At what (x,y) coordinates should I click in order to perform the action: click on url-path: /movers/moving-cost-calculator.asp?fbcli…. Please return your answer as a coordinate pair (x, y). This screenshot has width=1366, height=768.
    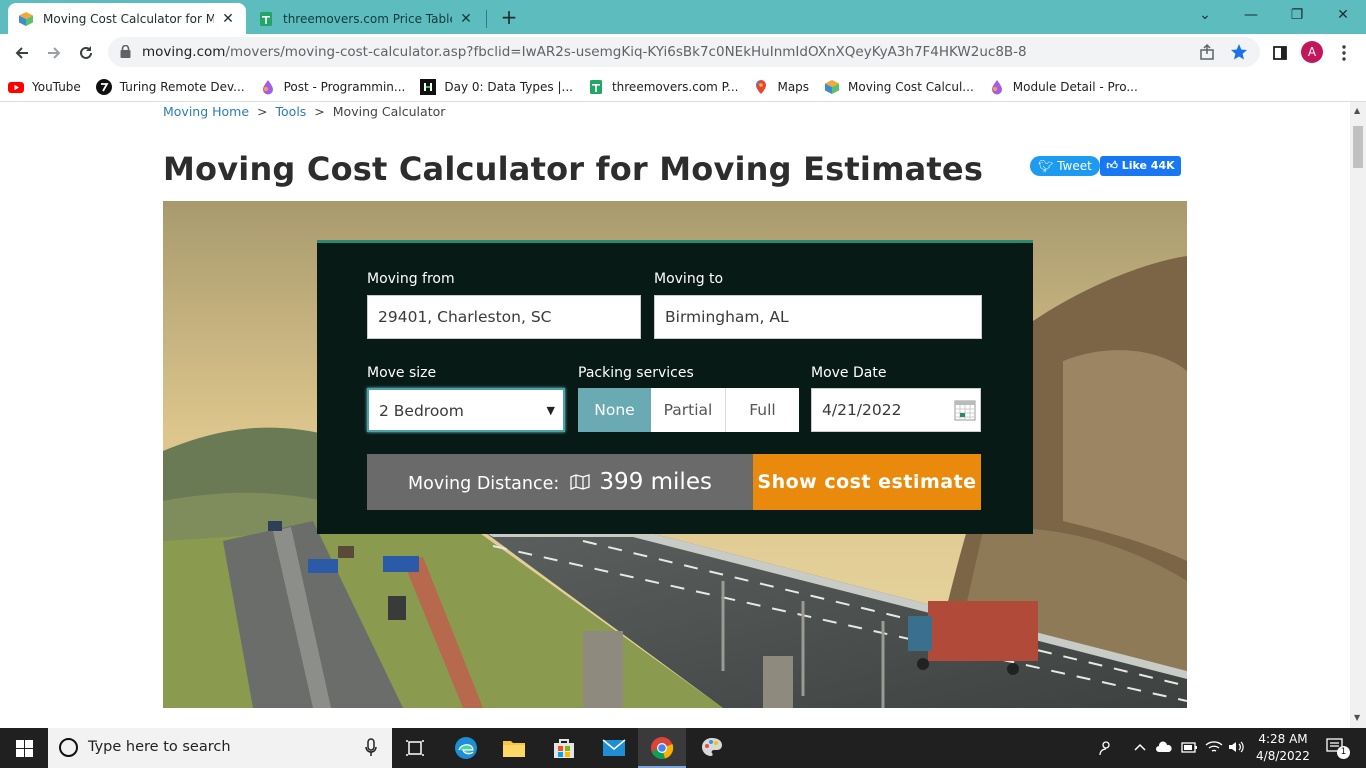
    Looking at the image, I should click on (626, 52).